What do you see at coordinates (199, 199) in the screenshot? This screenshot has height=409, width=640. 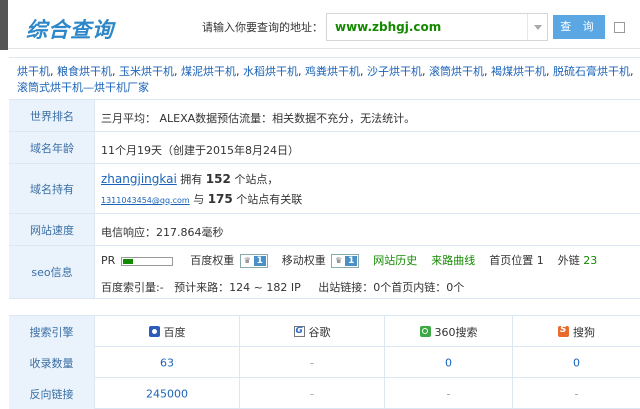 I see `related-prefix: 与` at bounding box center [199, 199].